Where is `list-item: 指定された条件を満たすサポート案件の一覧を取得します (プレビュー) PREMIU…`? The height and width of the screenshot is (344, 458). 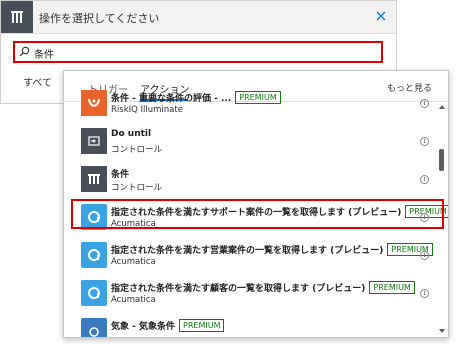 list-item: 指定された条件を満たすサポート案件の一覧を取得します (プレビュー) PREMIU… is located at coordinates (263, 219).